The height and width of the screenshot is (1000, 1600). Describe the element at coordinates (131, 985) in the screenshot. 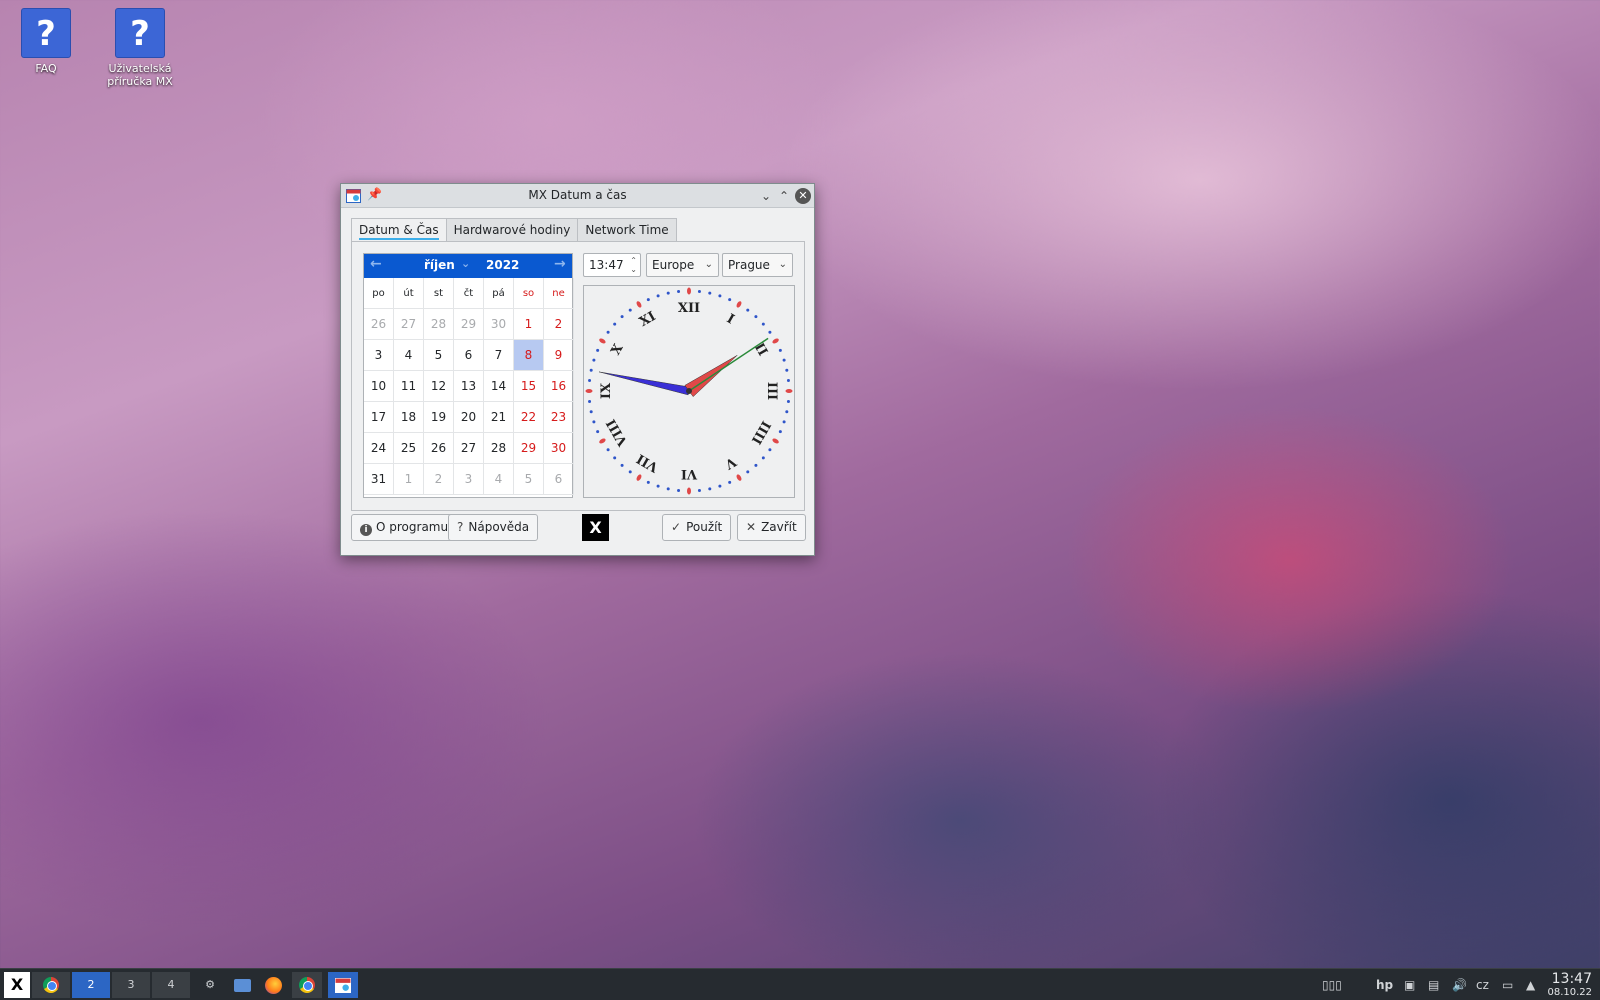

I see `workspace-3: 3` at that location.